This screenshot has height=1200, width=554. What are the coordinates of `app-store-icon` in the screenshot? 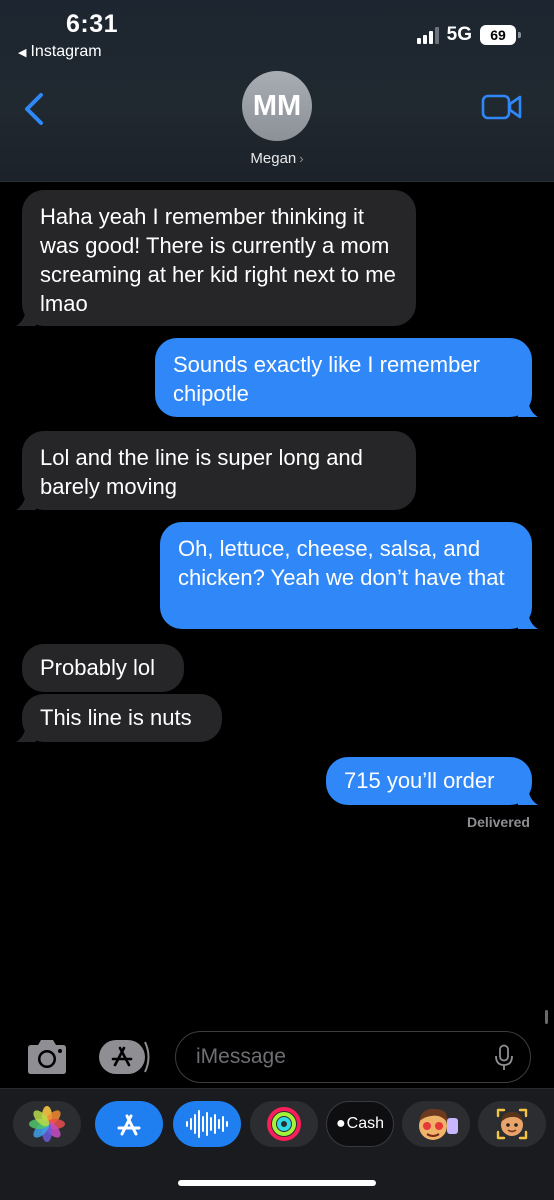 It's located at (129, 1125).